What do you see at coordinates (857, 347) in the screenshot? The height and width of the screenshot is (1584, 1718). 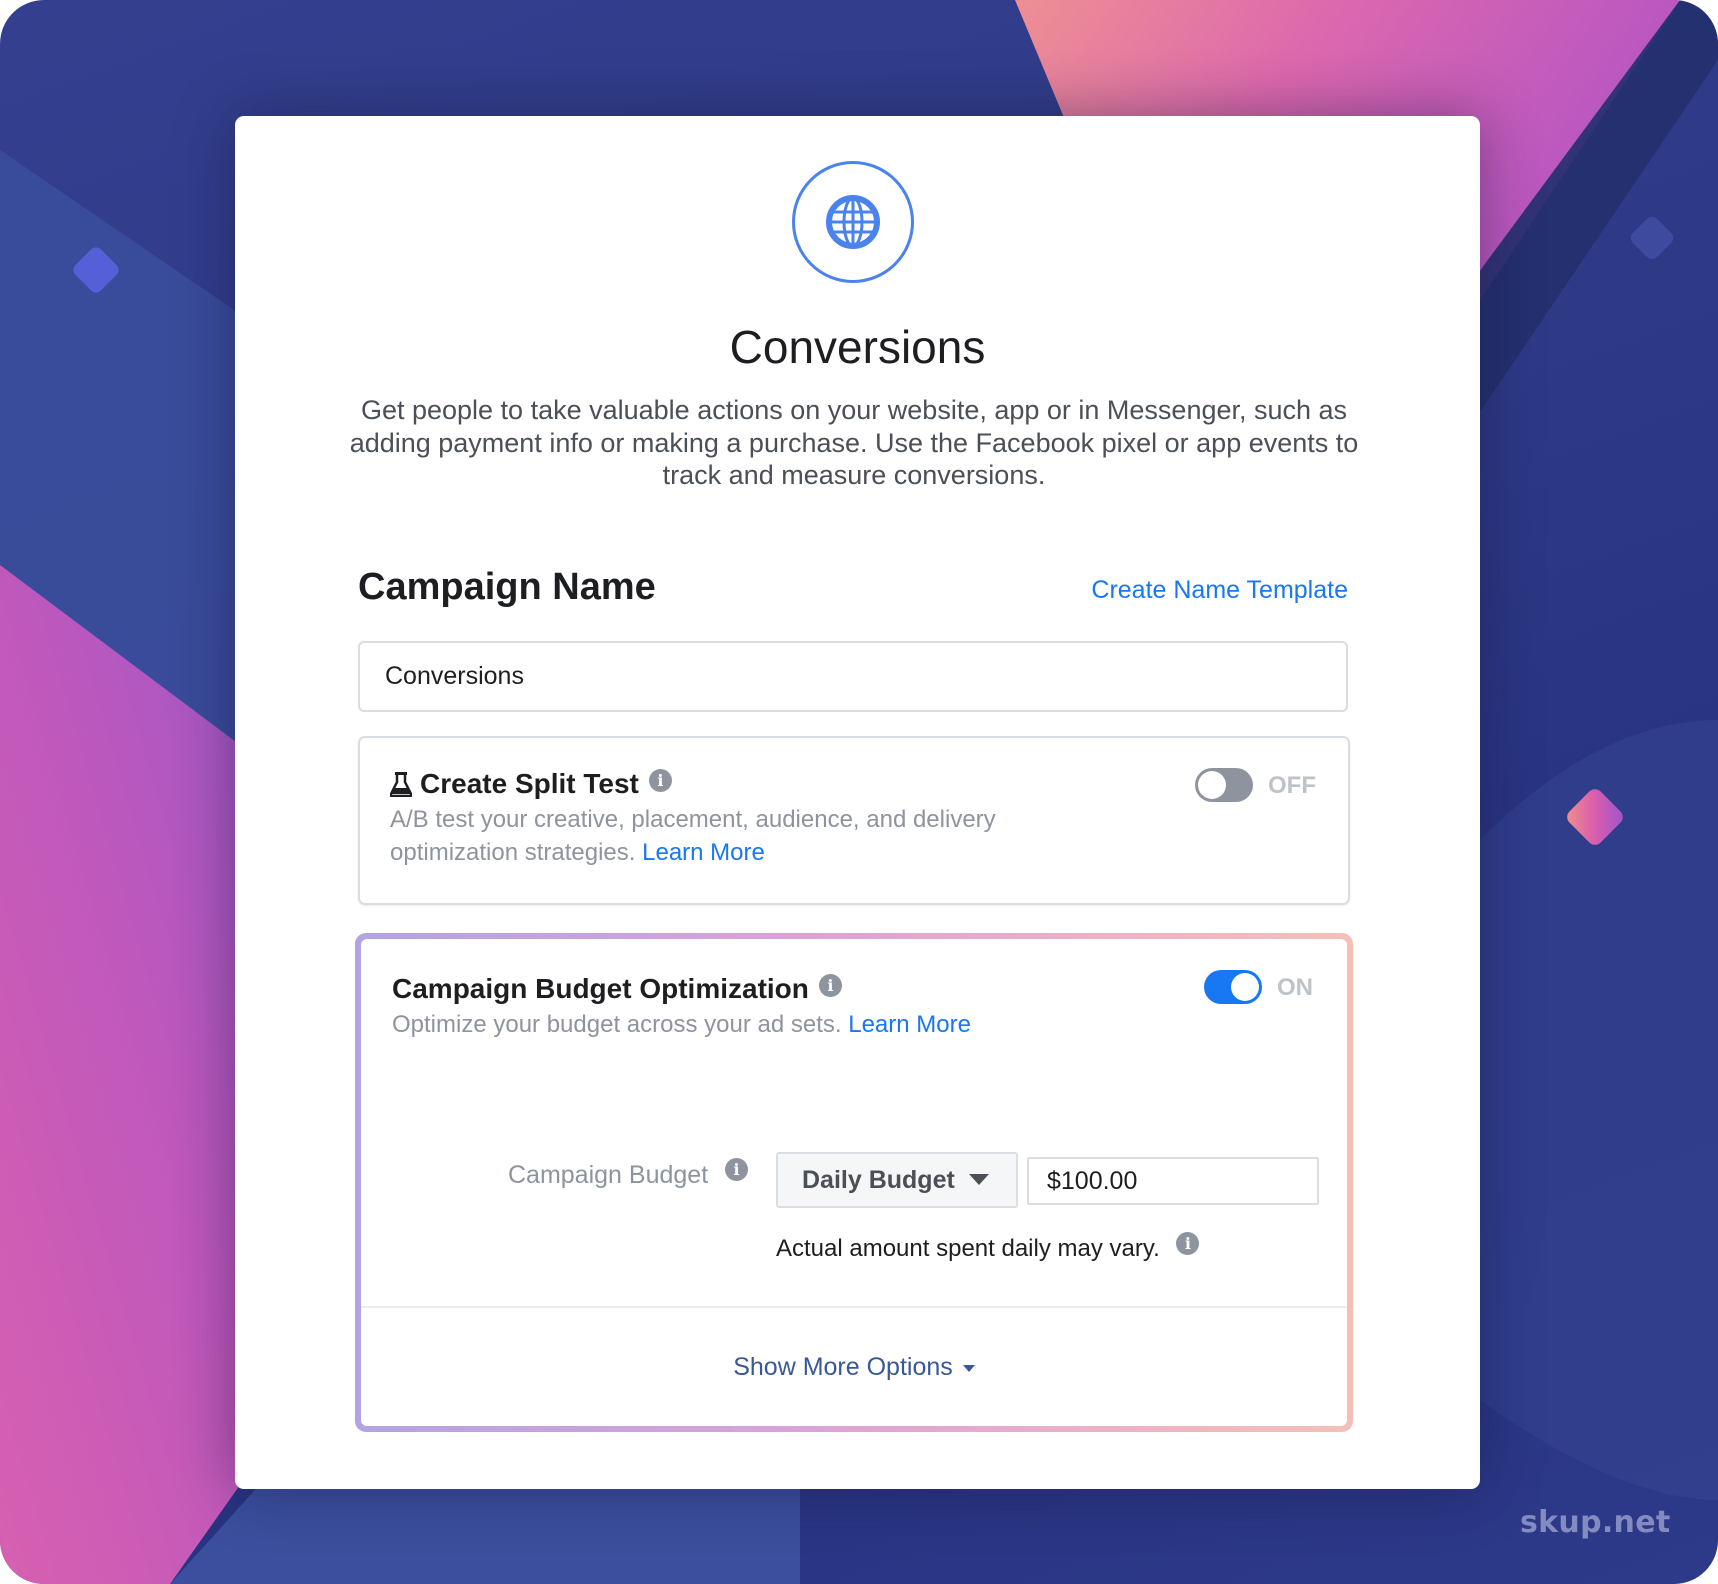 I see `objective-title: Conversions` at bounding box center [857, 347].